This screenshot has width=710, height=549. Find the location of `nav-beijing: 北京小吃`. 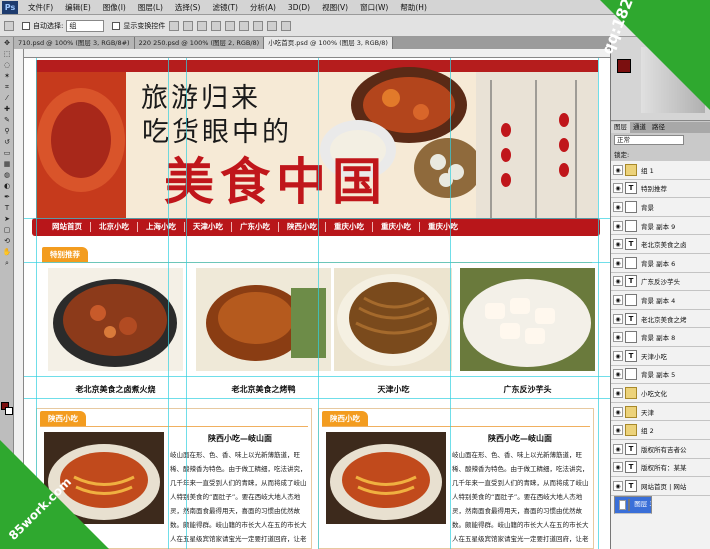

nav-beijing: 北京小吃 is located at coordinates (114, 227).